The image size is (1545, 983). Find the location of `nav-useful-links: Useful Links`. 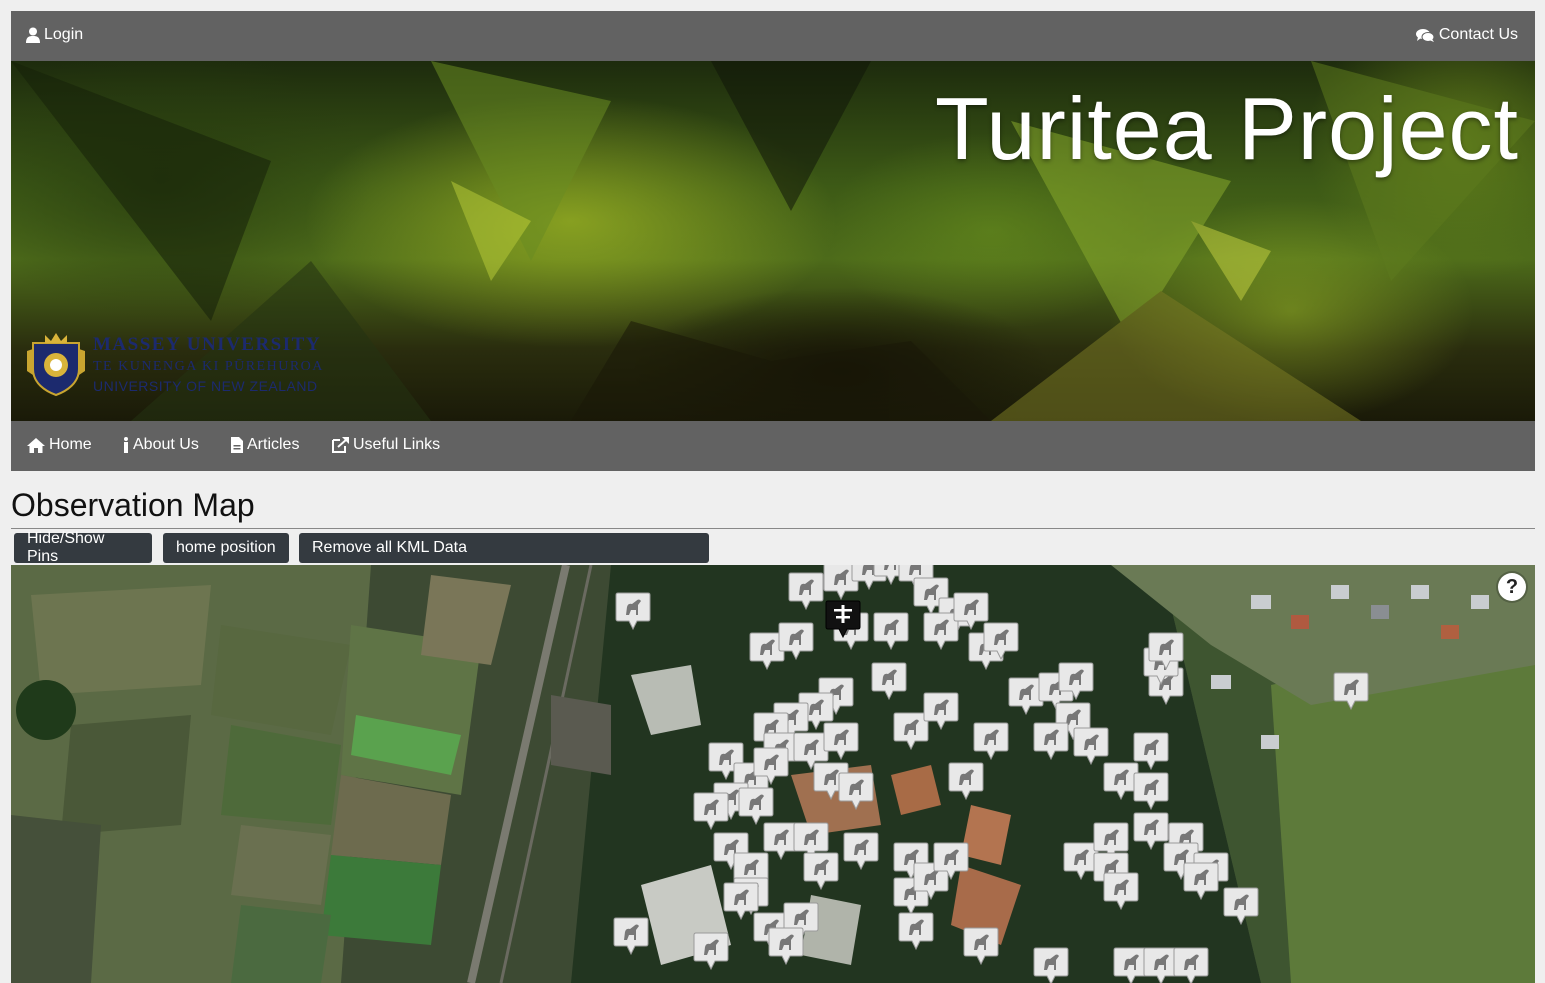

nav-useful-links: Useful Links is located at coordinates (386, 445).